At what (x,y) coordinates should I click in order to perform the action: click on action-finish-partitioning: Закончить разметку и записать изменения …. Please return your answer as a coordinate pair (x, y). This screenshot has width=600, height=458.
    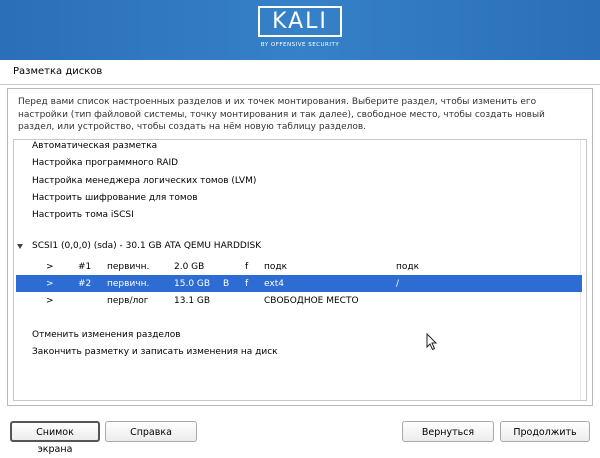
    Looking at the image, I should click on (155, 352).